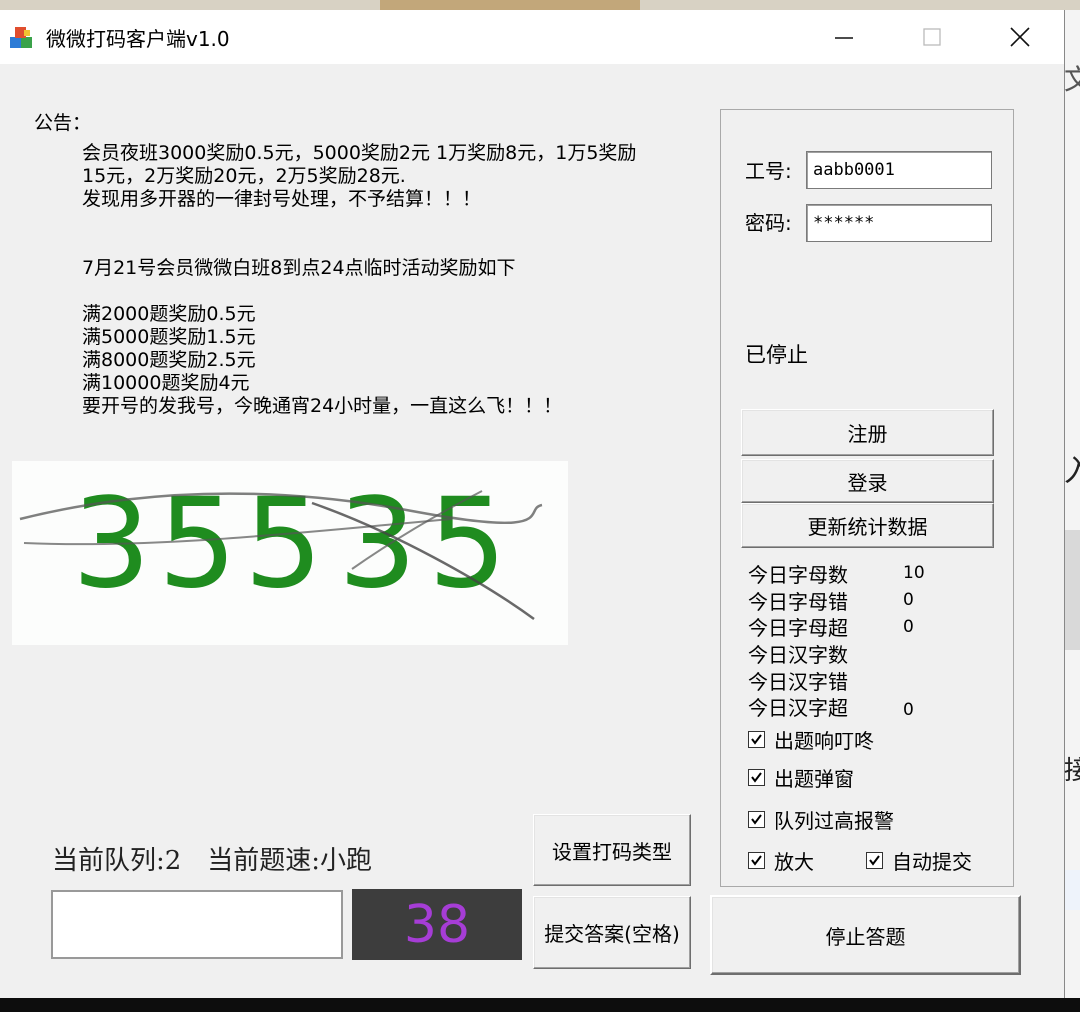 The width and height of the screenshot is (1080, 1012). Describe the element at coordinates (169, 314) in the screenshot. I see `notice-line: 满2000题奖励0.5元` at that location.